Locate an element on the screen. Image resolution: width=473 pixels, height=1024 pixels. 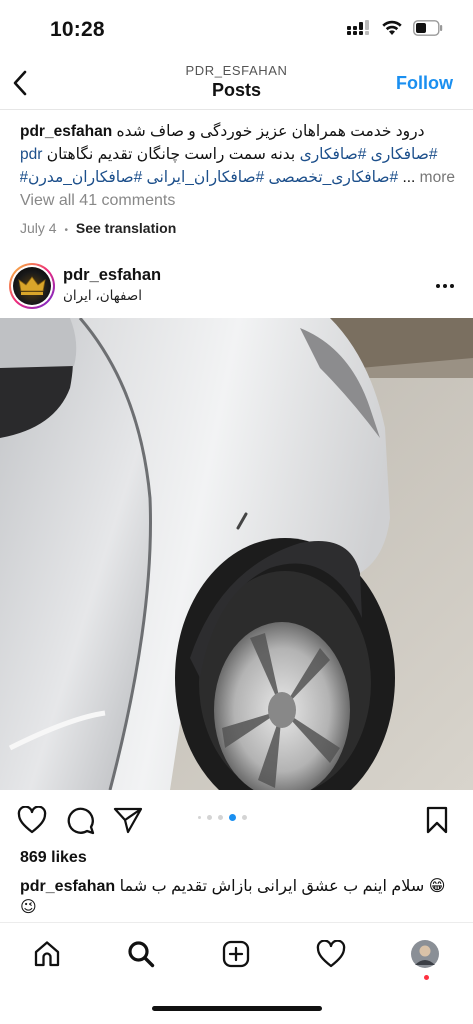
notification-dot is located at coordinates (426, 977).